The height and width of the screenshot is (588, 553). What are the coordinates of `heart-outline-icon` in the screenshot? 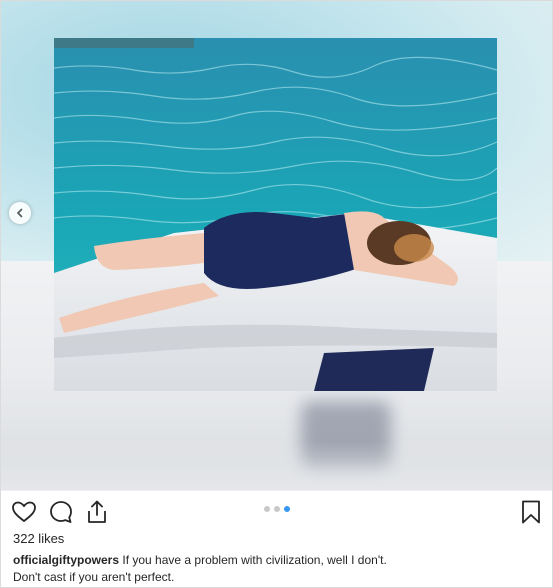 It's located at (24, 512).